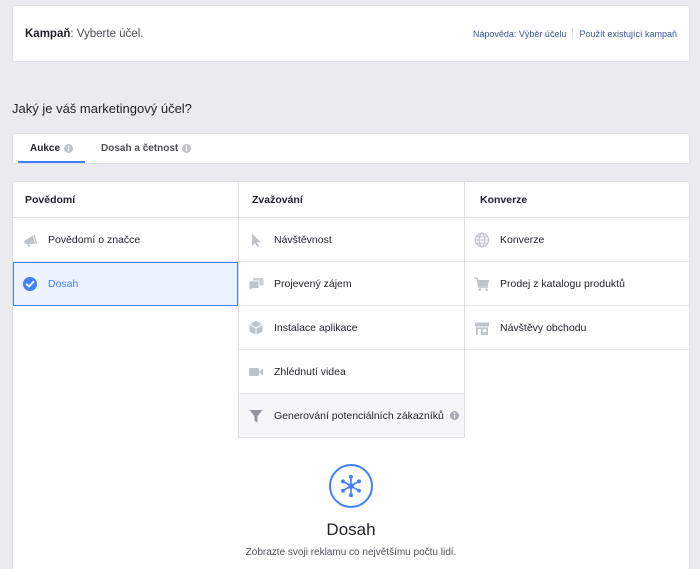 This screenshot has height=569, width=700. Describe the element at coordinates (359, 415) in the screenshot. I see `objective-label: Generování potenciálních zákazníků` at that location.